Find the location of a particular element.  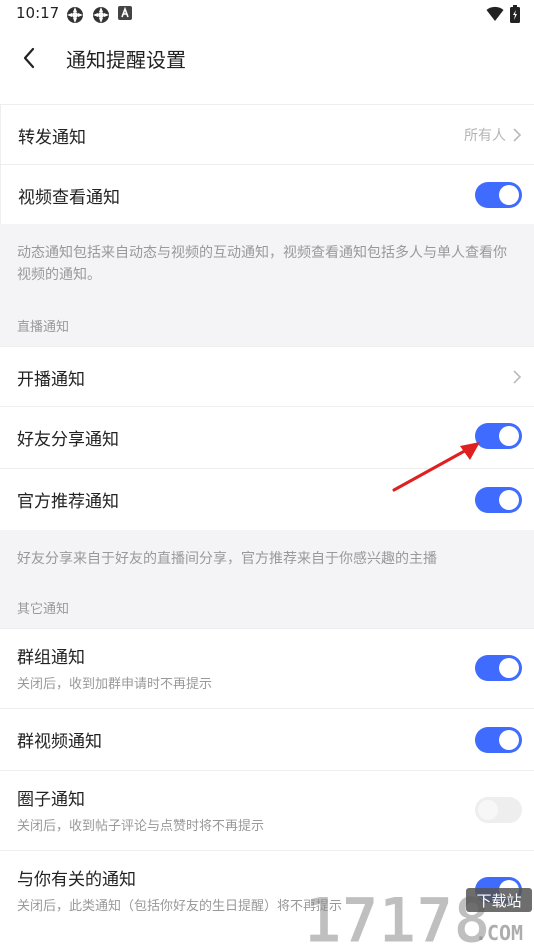

back-arrow-icon is located at coordinates (30, 58).